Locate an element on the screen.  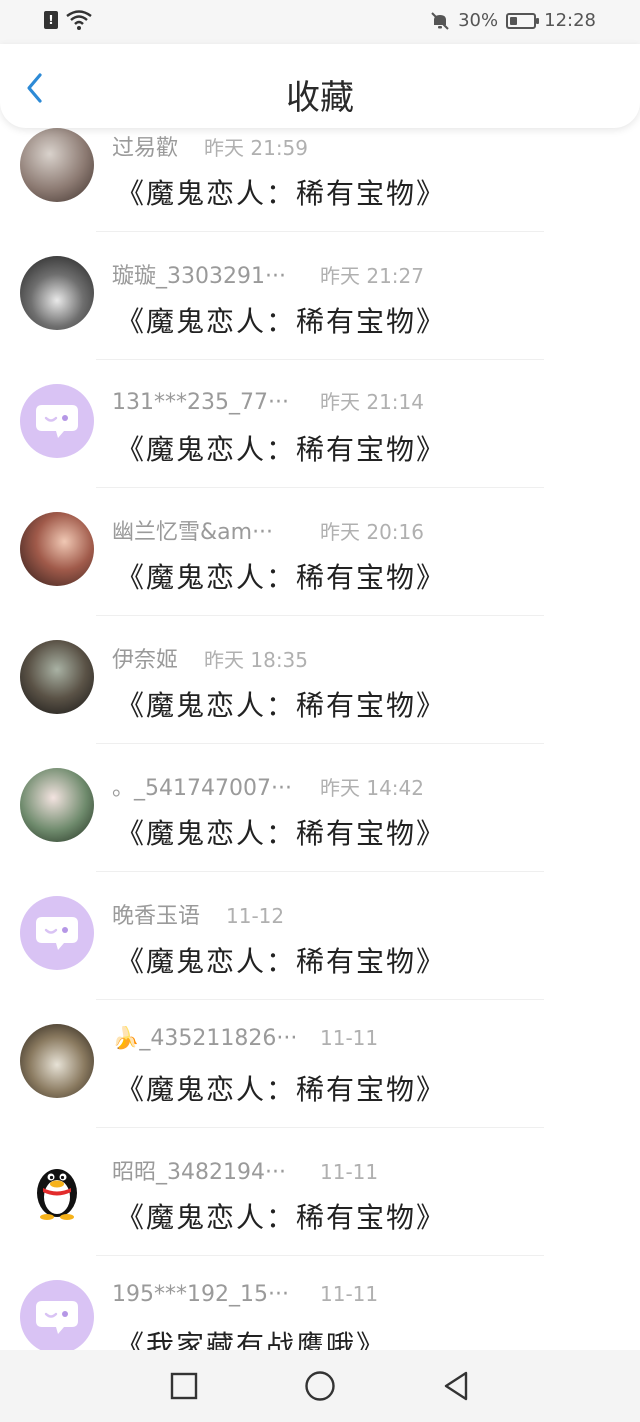
sender-name: 195***192_15··· is located at coordinates (200, 1294).